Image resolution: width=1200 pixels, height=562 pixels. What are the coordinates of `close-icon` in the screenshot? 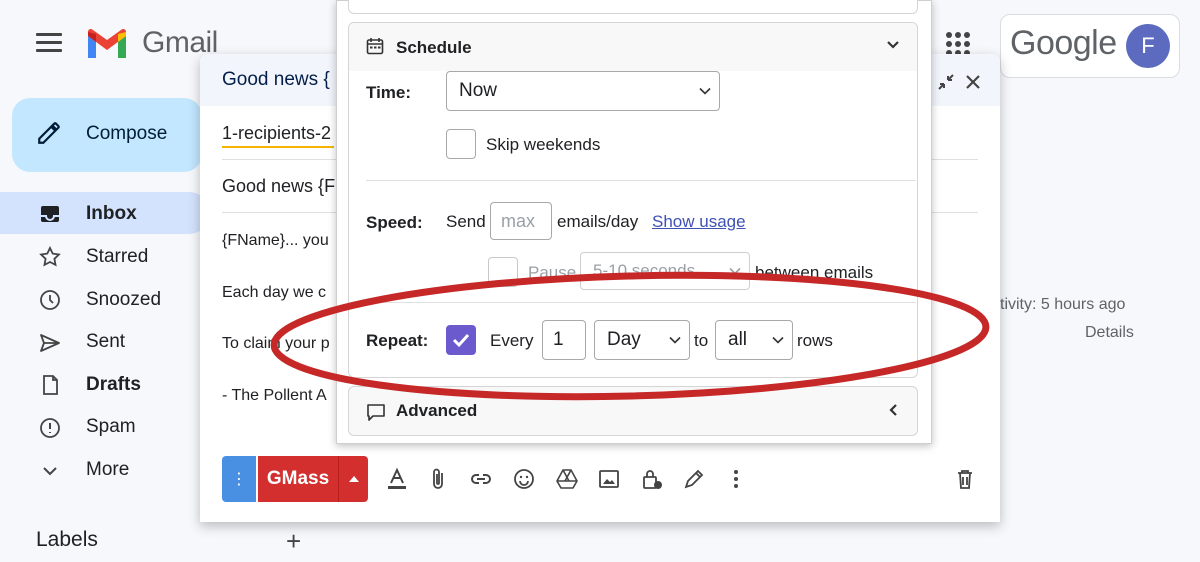 It's located at (973, 82).